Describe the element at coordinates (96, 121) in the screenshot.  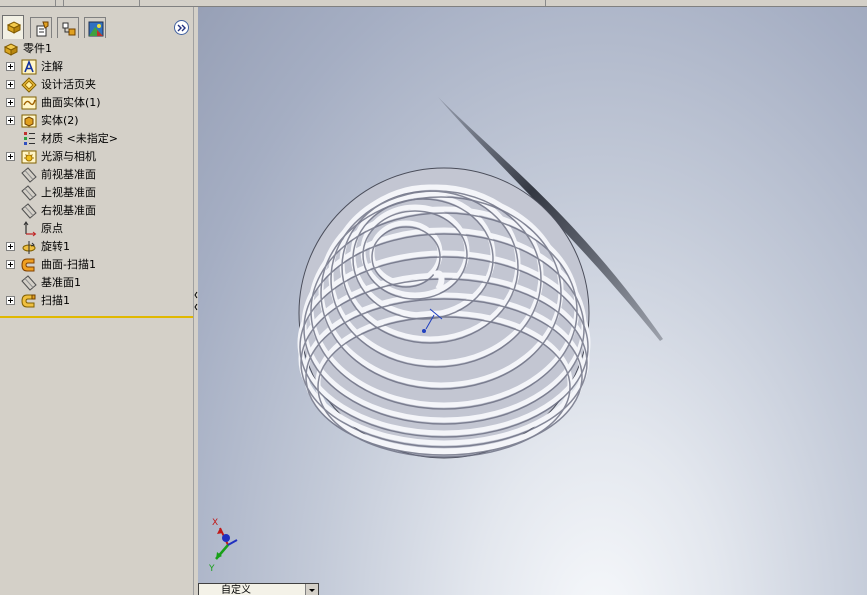
I see `tree-item-solid-bodies: 实体(2)` at that location.